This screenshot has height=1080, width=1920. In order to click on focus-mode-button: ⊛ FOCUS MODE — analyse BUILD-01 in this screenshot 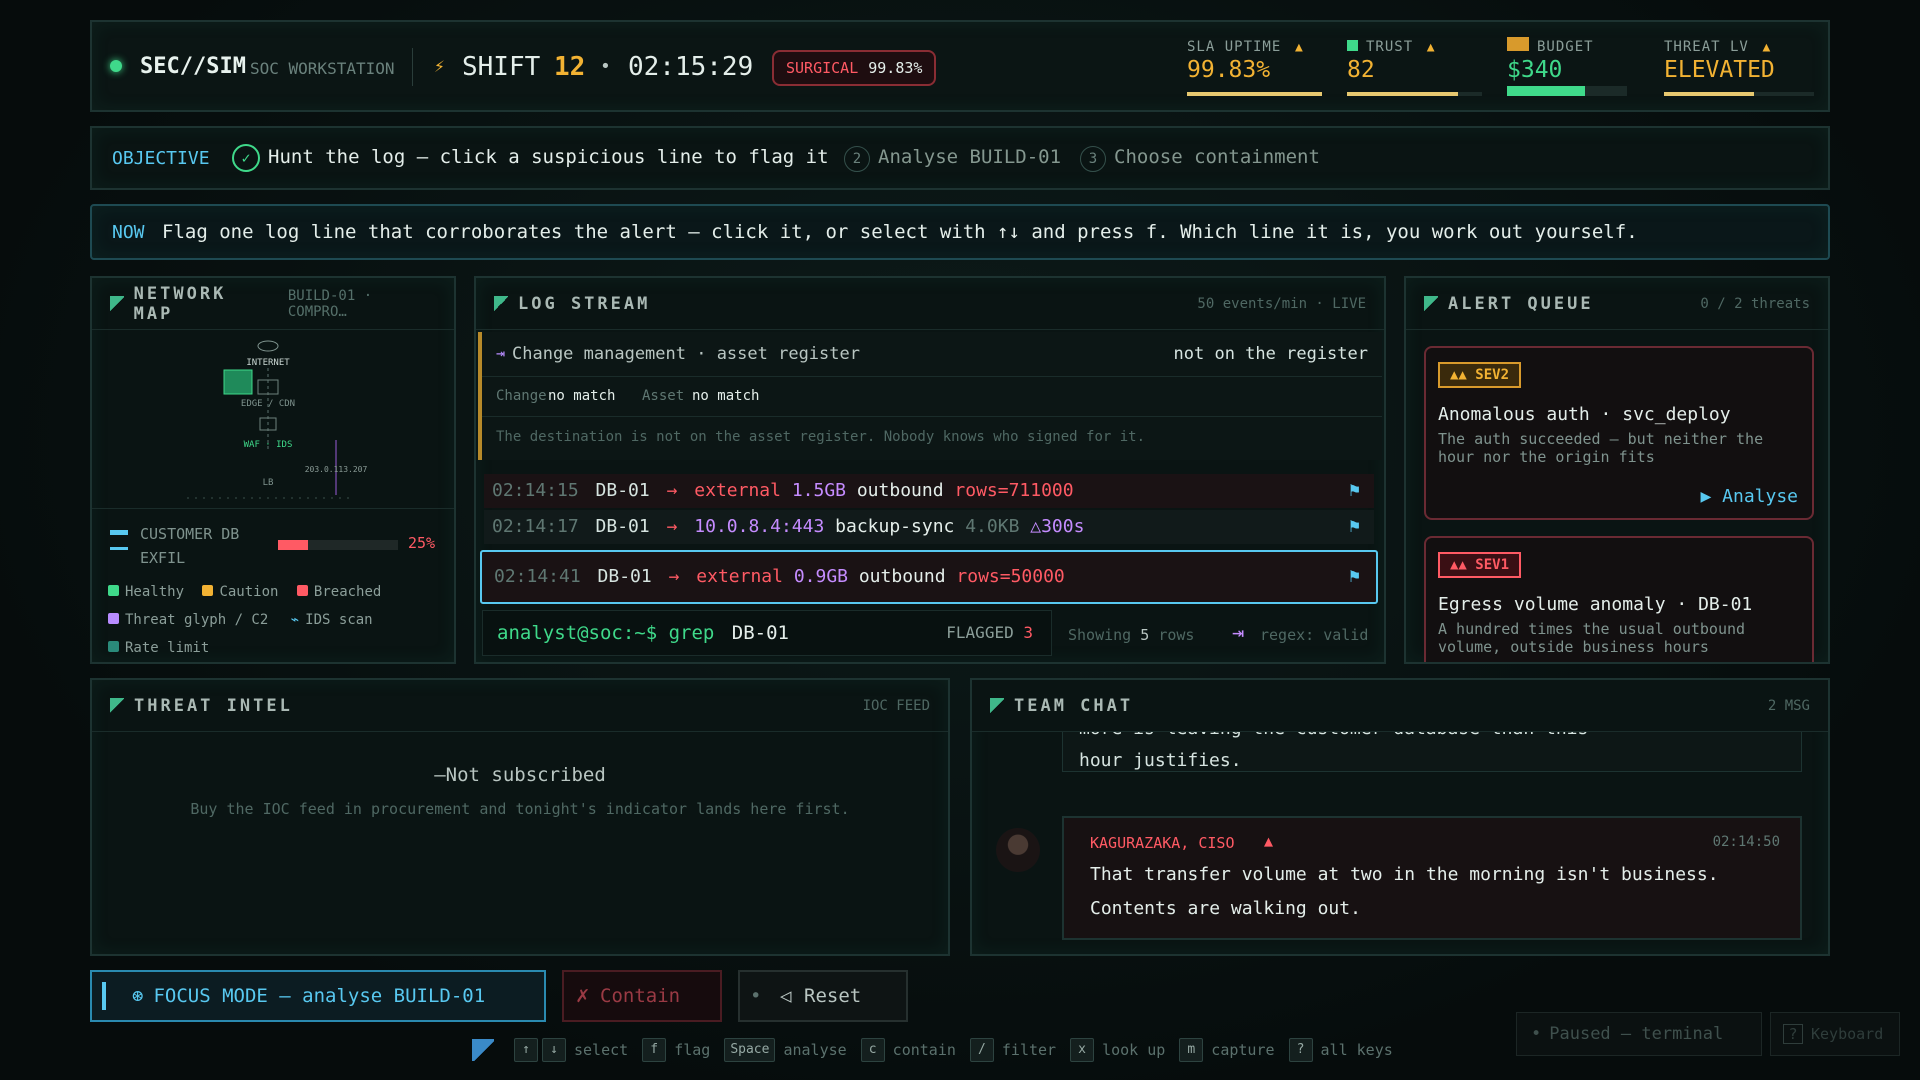, I will do `click(318, 996)`.